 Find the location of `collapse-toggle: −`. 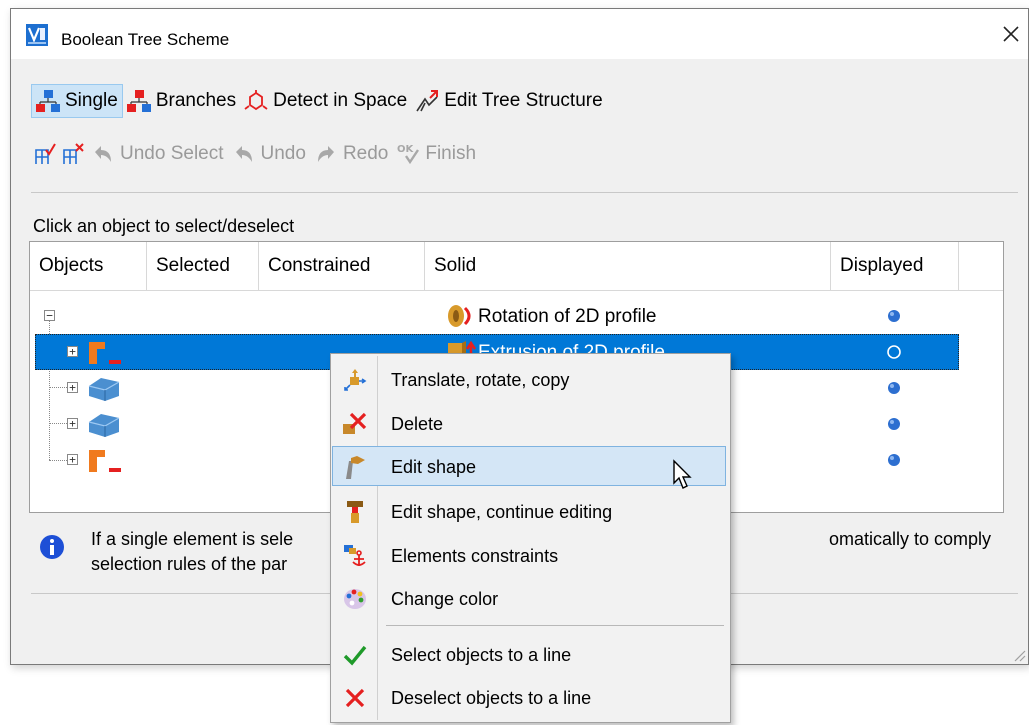

collapse-toggle: − is located at coordinates (49, 315).